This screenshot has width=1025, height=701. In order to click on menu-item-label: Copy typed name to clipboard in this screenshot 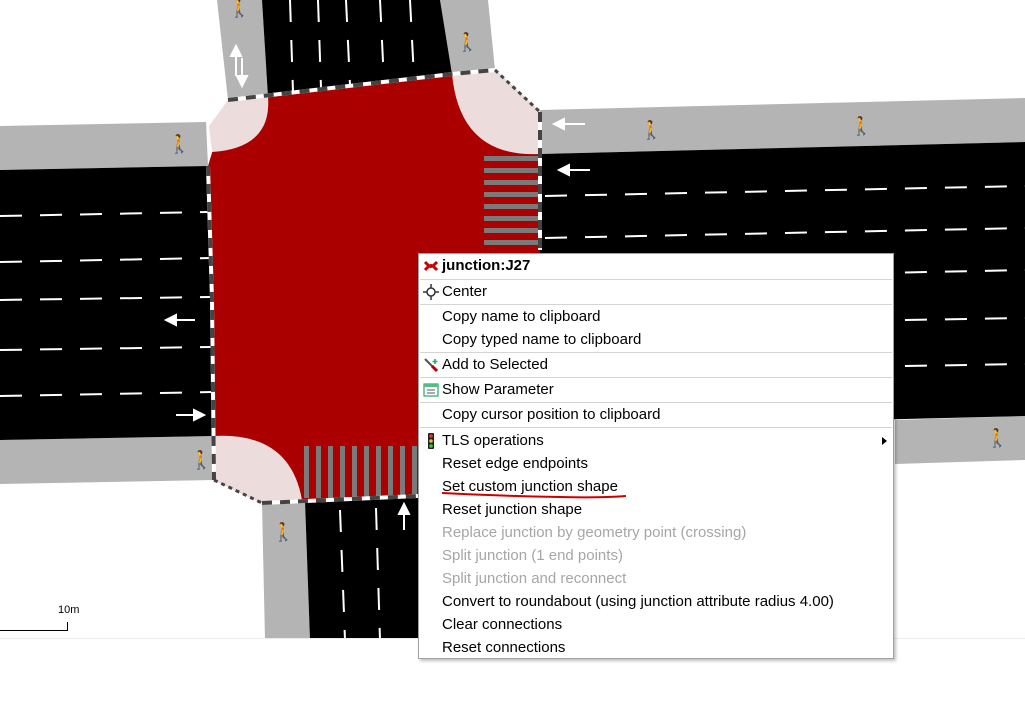, I will do `click(542, 339)`.